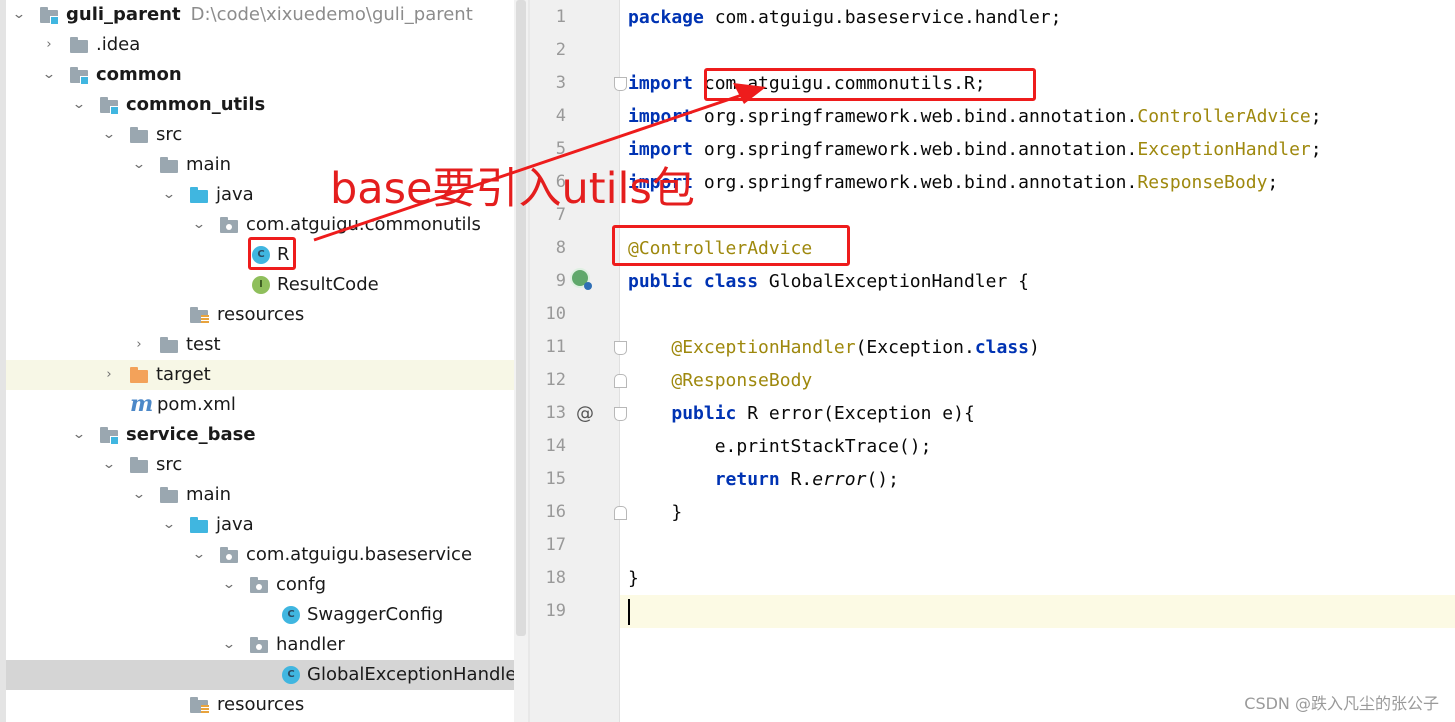 The height and width of the screenshot is (722, 1455). Describe the element at coordinates (749, 93) in the screenshot. I see `arrow-head` at that location.